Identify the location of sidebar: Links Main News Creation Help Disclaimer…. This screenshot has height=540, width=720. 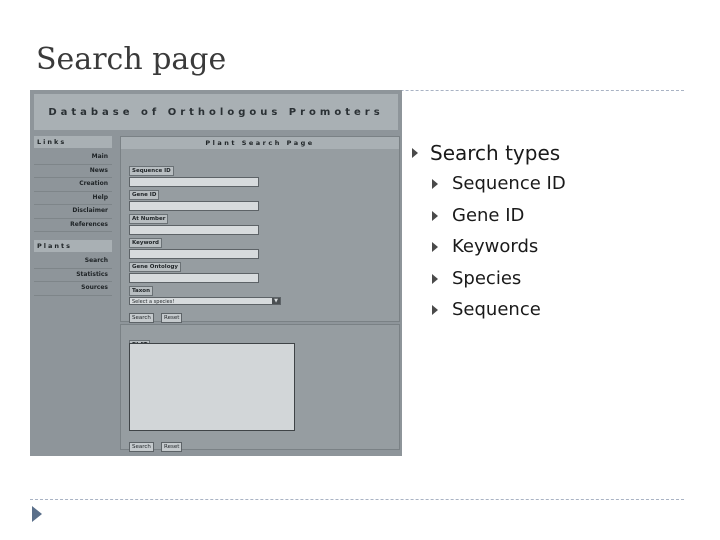
(73, 216).